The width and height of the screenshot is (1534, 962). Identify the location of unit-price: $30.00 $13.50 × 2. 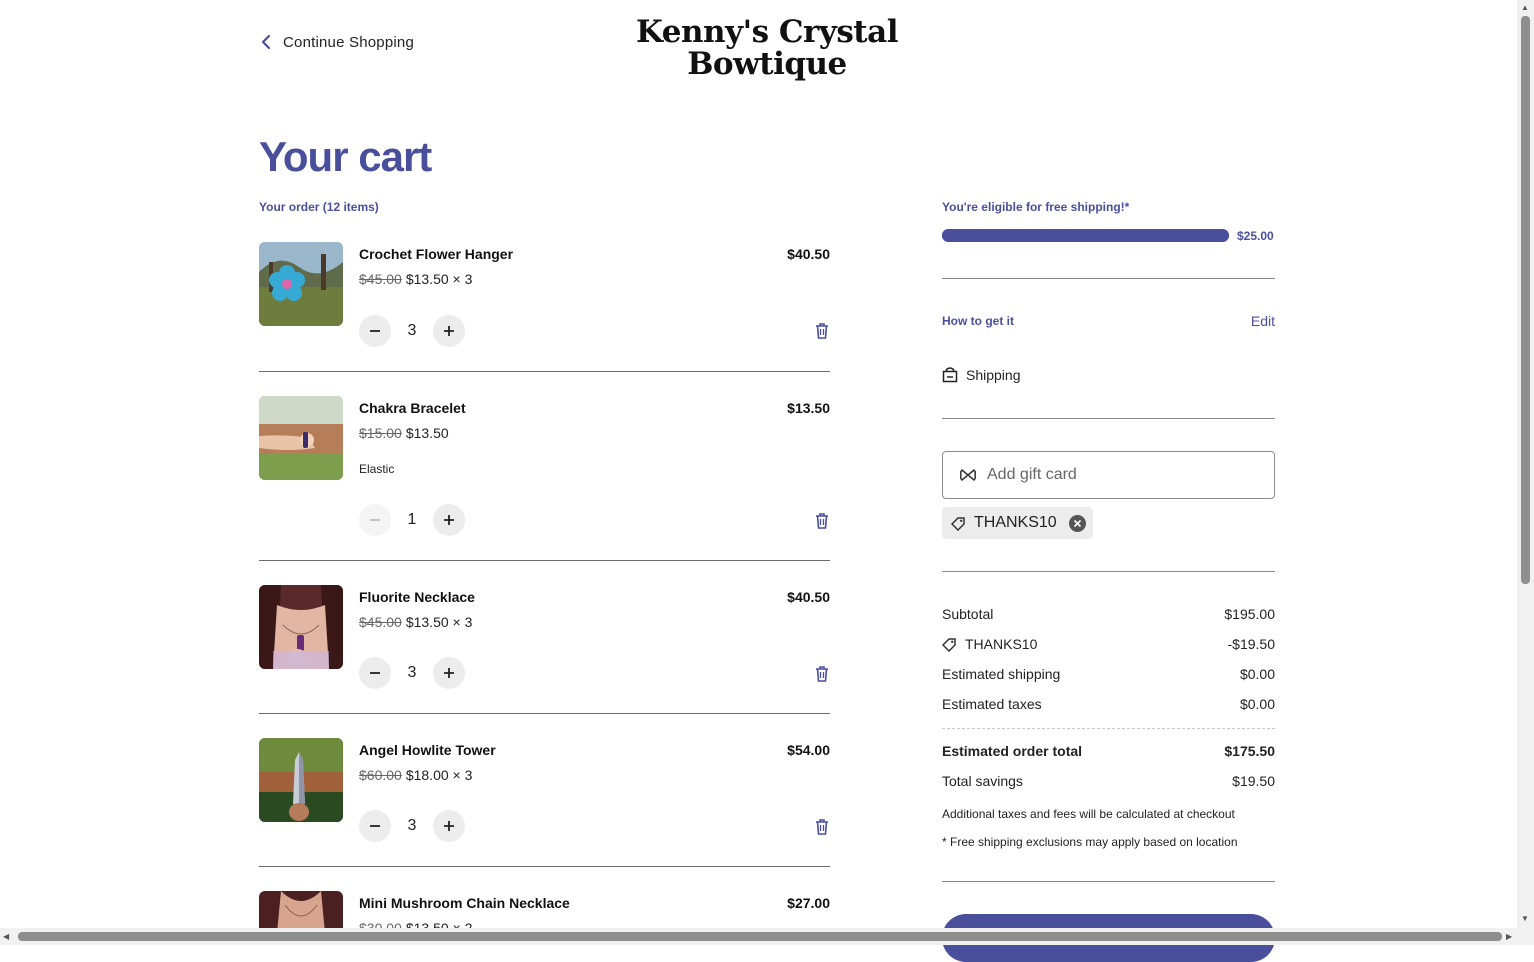
(415, 924).